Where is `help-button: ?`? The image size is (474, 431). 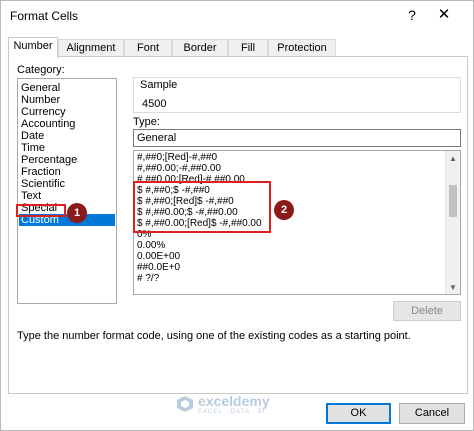 help-button: ? is located at coordinates (412, 15).